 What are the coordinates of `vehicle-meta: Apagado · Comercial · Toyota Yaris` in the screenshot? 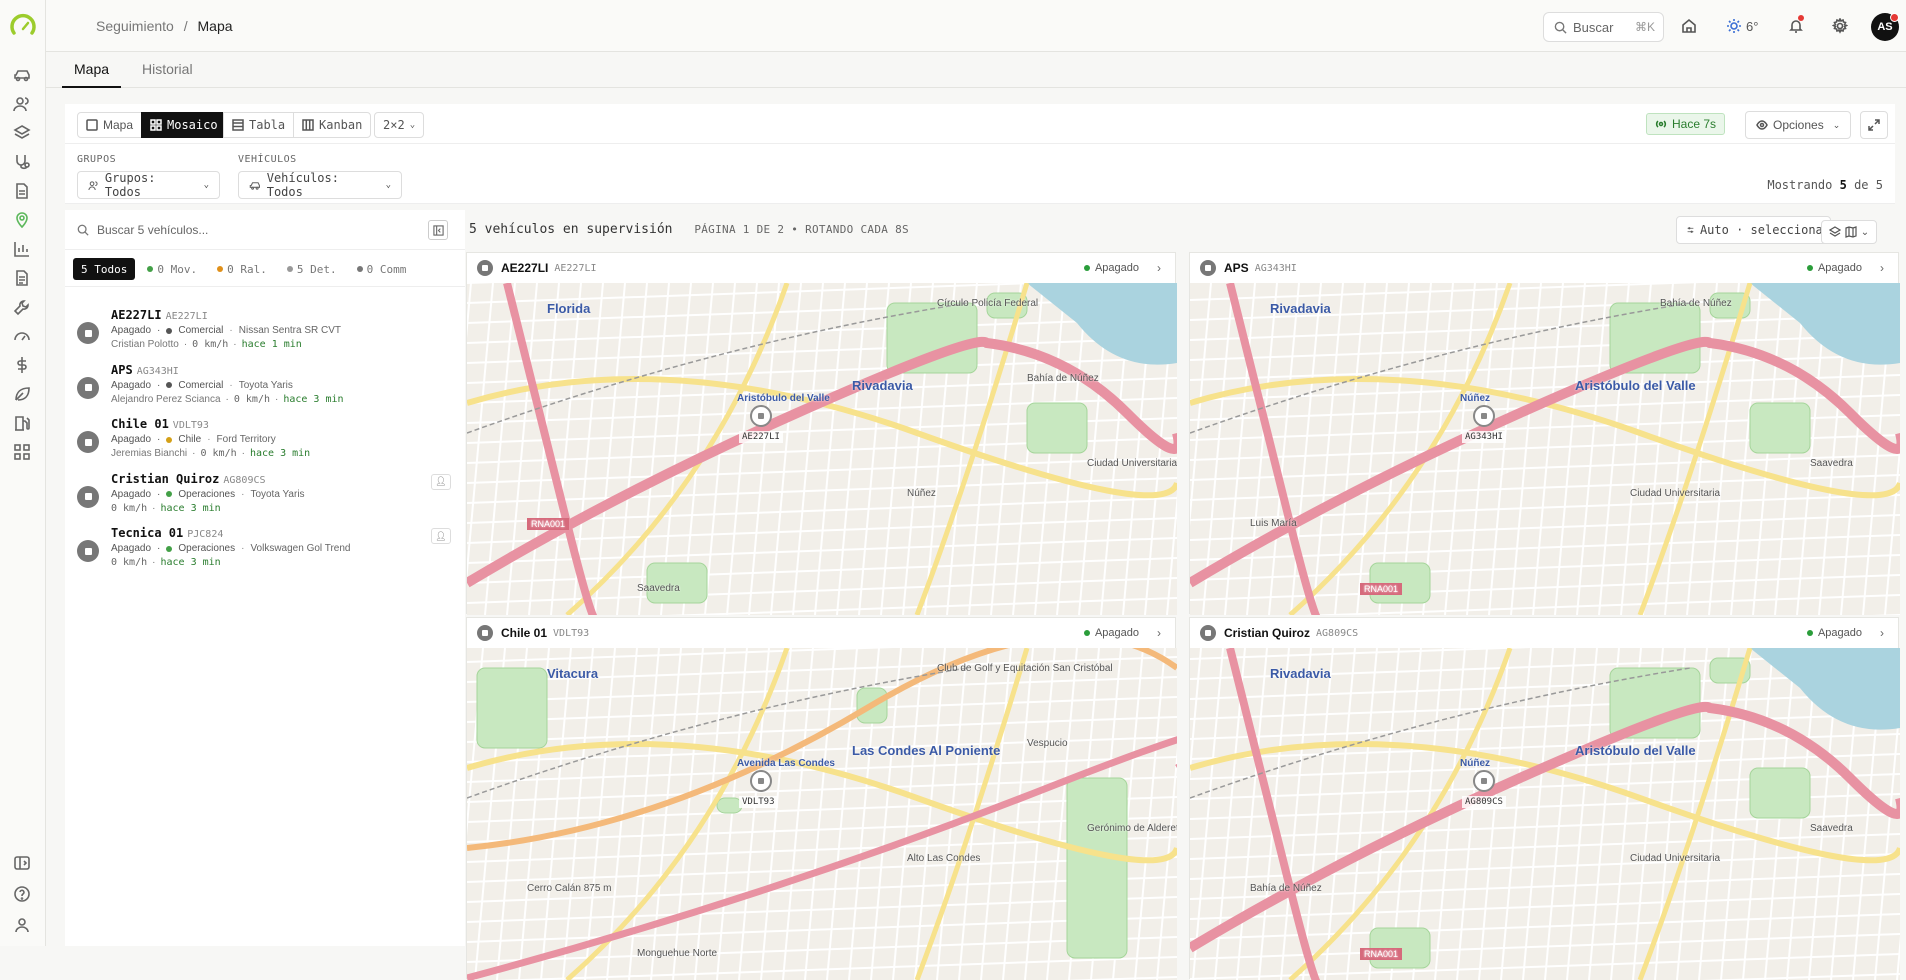 It's located at (202, 385).